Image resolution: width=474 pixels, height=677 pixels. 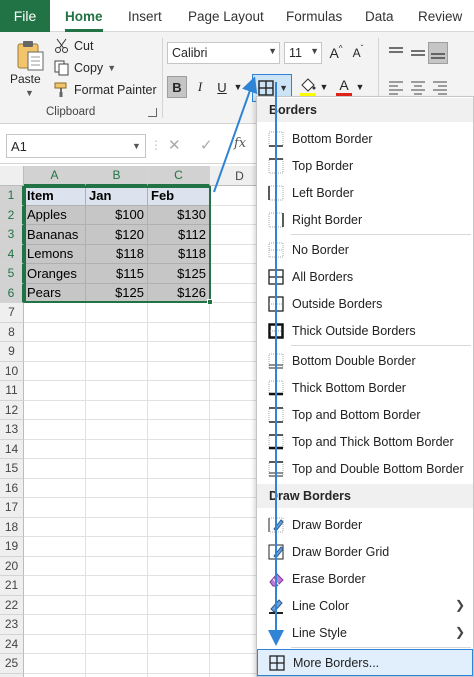 What do you see at coordinates (76, 146) in the screenshot?
I see `name-box: A1` at bounding box center [76, 146].